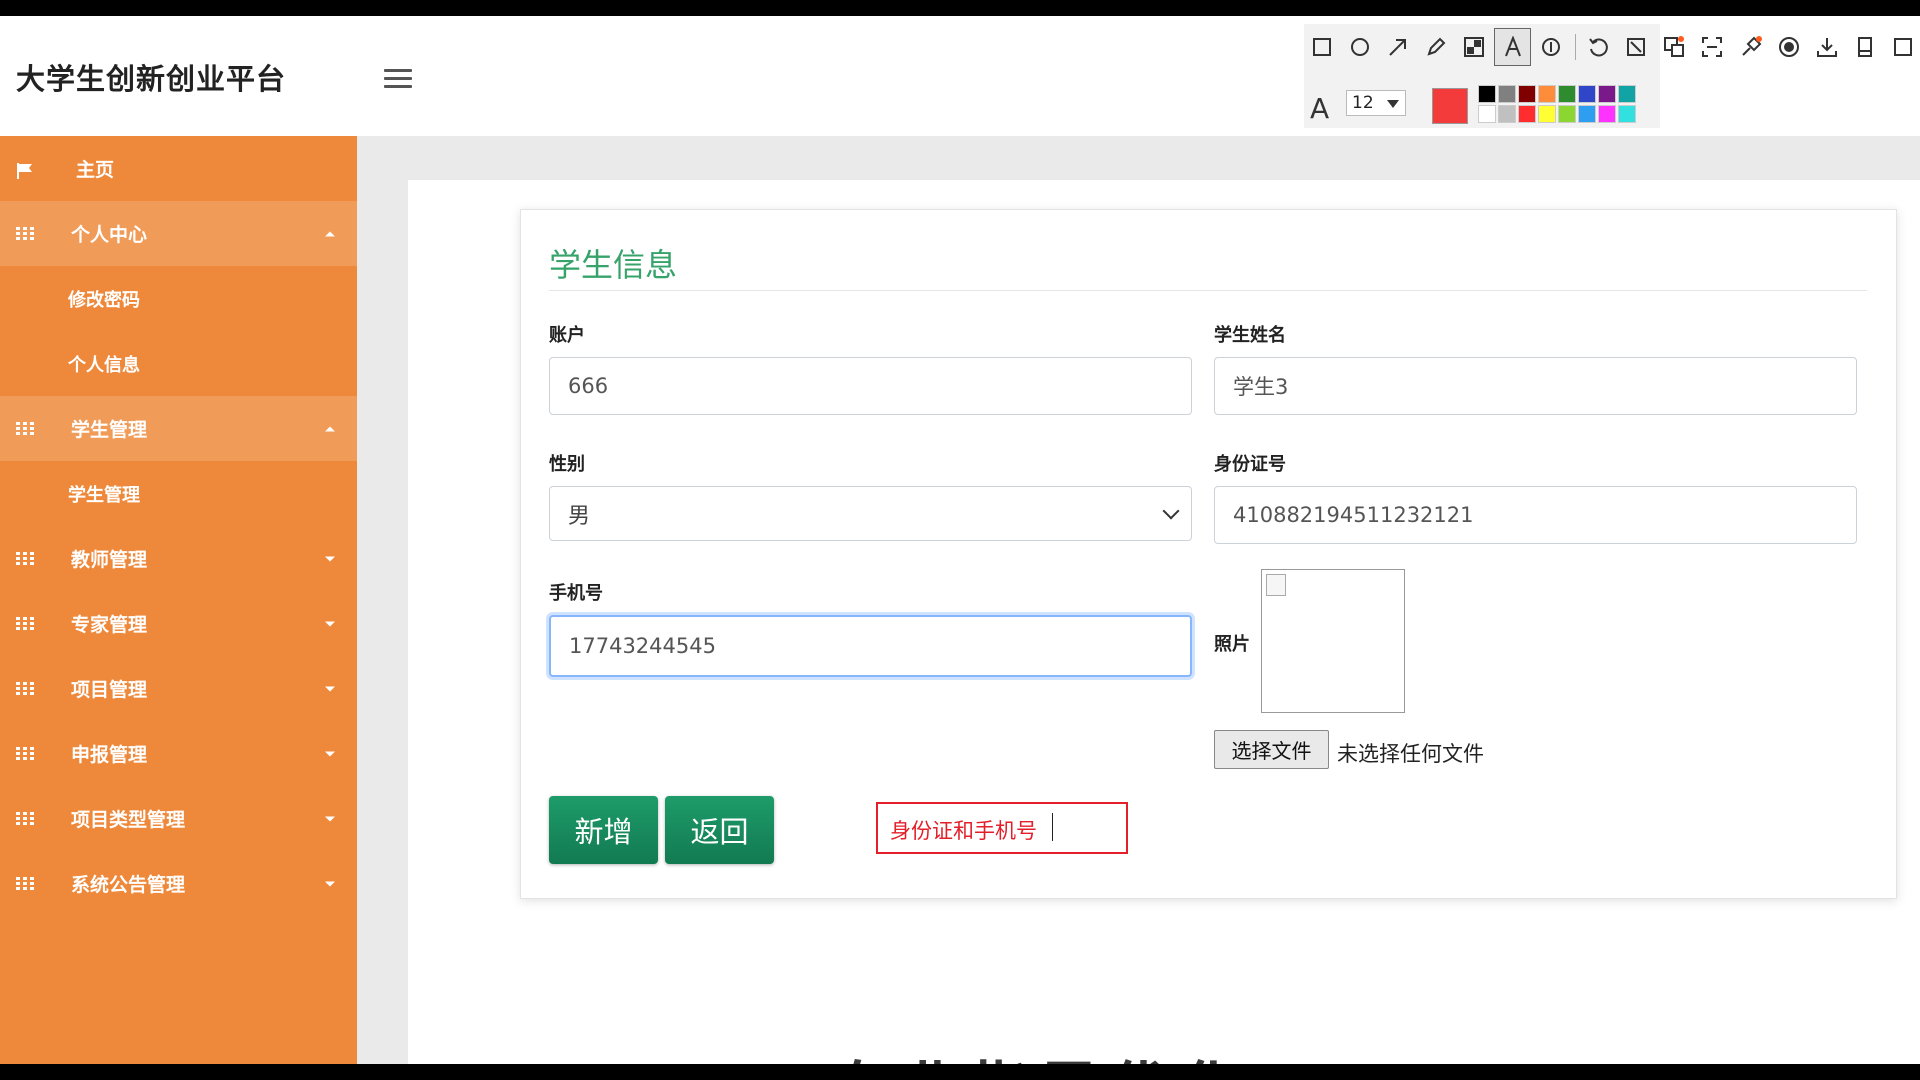 The height and width of the screenshot is (1080, 1920). I want to click on screenshot-tool-row, so click(1612, 47).